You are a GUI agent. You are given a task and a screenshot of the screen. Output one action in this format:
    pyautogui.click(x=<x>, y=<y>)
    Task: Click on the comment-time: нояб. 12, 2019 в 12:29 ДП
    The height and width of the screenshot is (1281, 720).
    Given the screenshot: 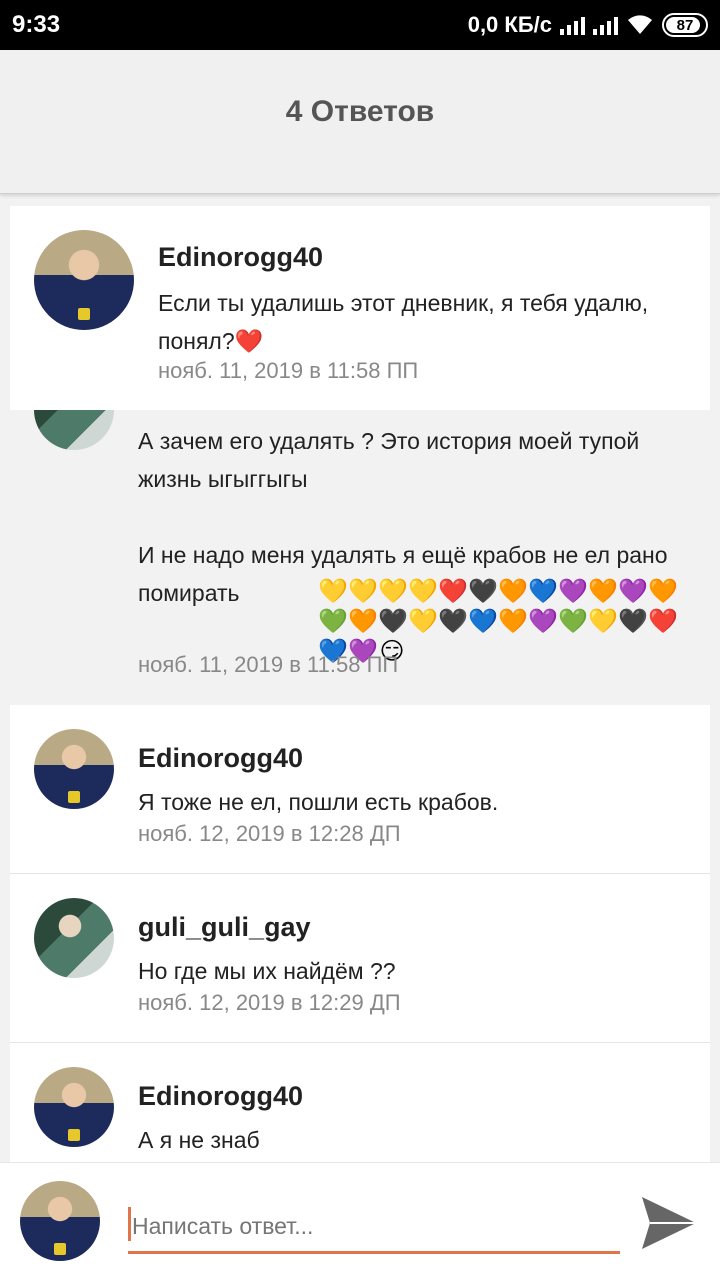 What is the action you would take?
    pyautogui.click(x=269, y=1002)
    